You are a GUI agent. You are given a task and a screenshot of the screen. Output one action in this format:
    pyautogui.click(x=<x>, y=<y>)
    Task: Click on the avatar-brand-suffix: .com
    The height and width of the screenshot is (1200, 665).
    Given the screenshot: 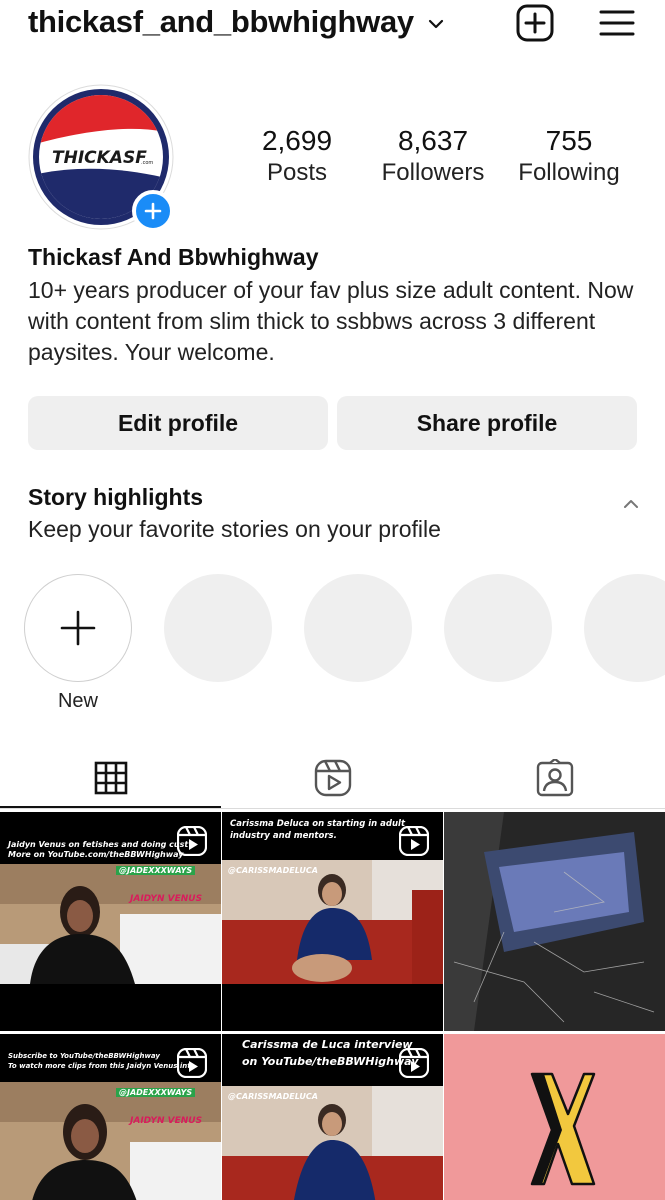 What is the action you would take?
    pyautogui.click(x=147, y=163)
    